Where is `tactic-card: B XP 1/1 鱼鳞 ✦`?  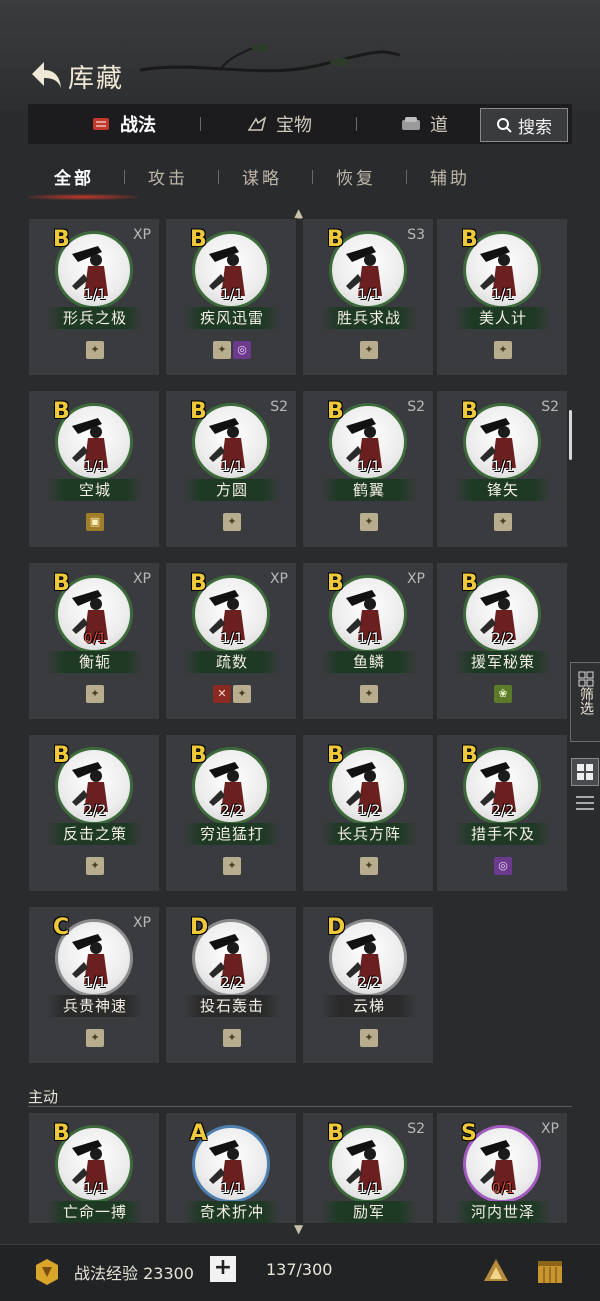
tactic-card: B XP 1/1 鱼鳞 ✦ is located at coordinates (368, 641).